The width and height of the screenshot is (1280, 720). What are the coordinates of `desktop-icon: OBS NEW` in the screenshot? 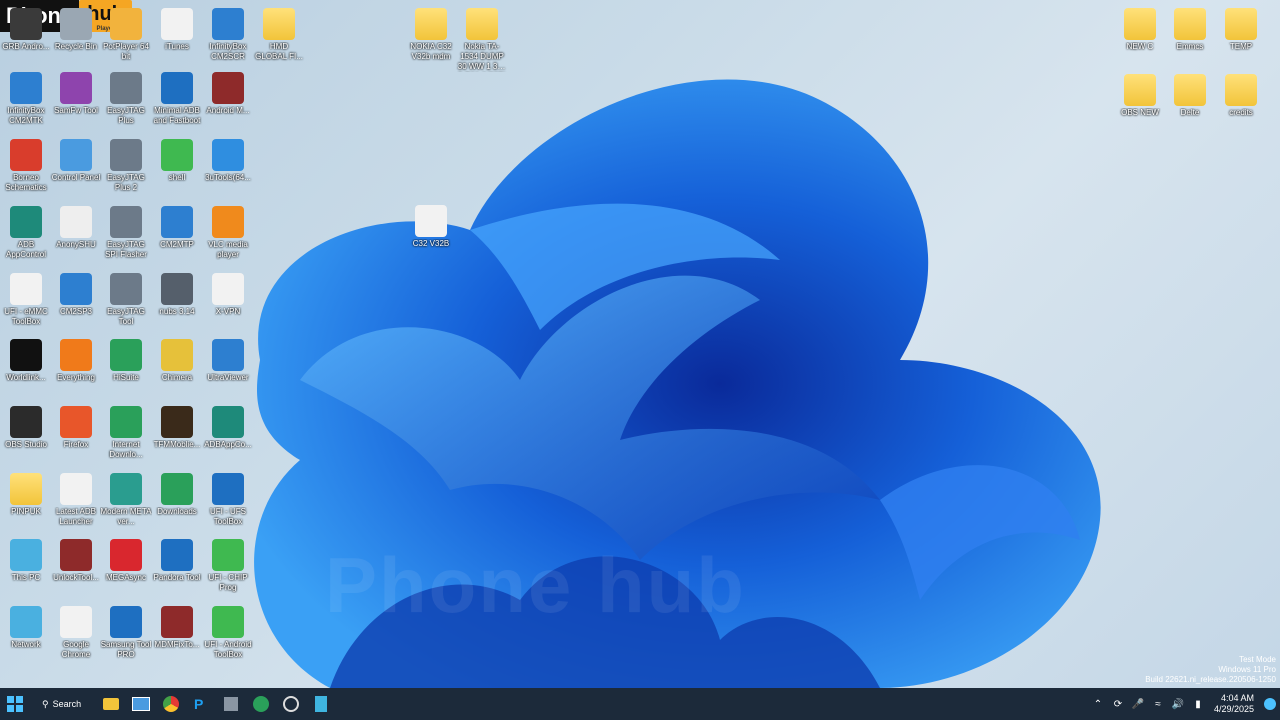 It's located at (1140, 96).